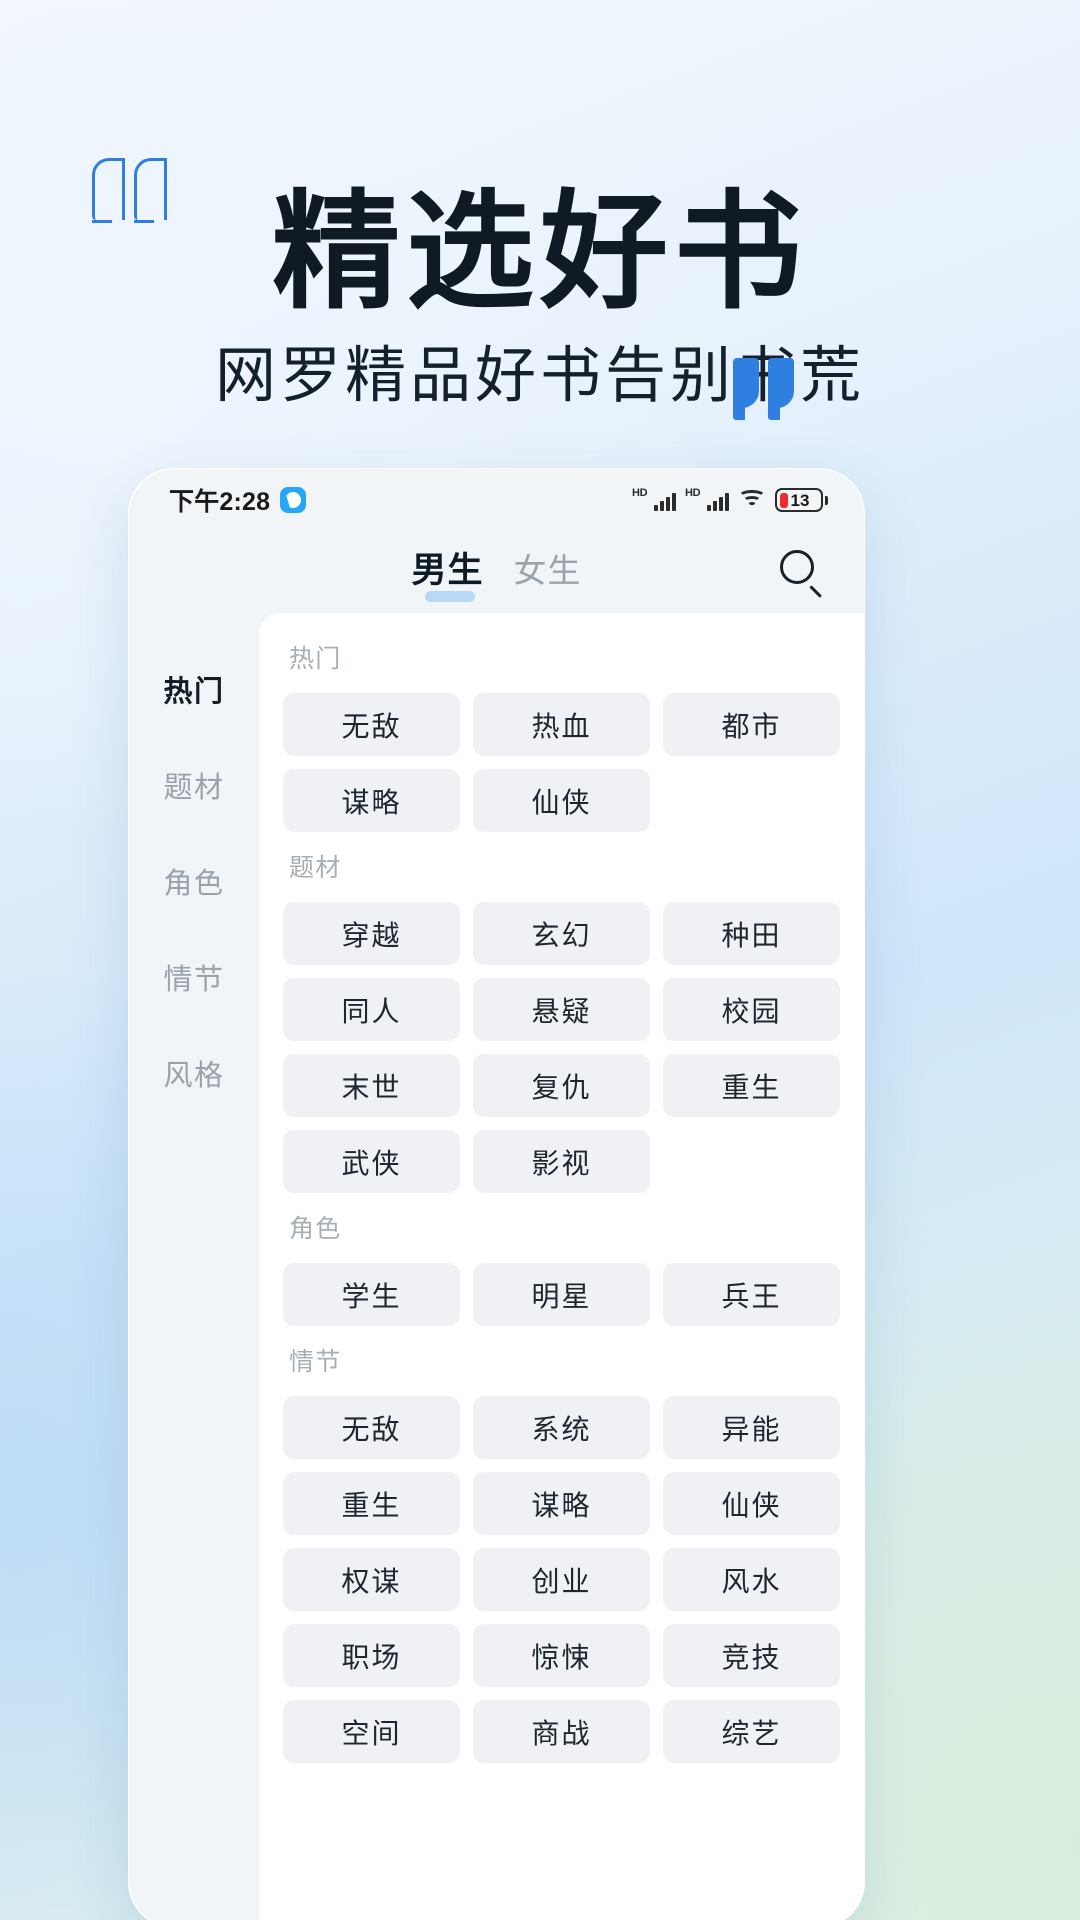 This screenshot has height=1920, width=1080. I want to click on tag-grid: 穿越 玄幻 种田同人 悬疑 校园末世 复仇 重生武侠 影视, so click(561, 1047).